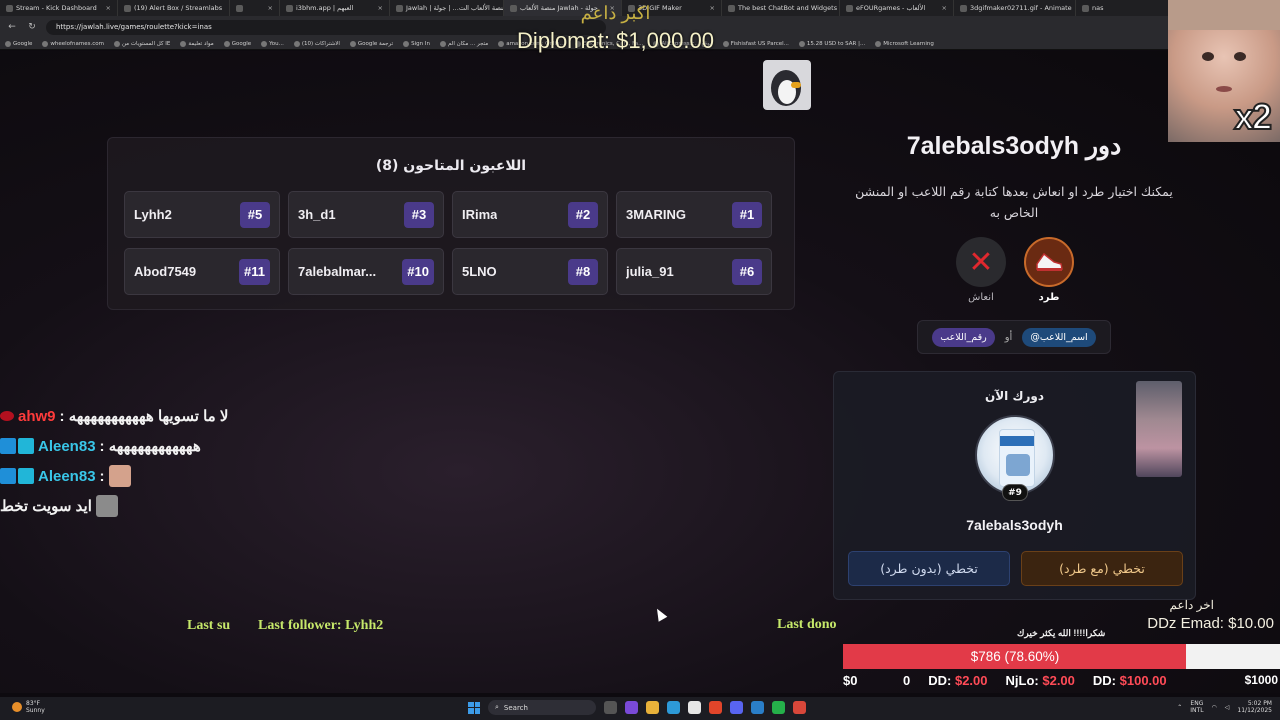 Image resolution: width=1280 pixels, height=720 pixels. What do you see at coordinates (32, 27) in the screenshot?
I see `reload-icon: ↻` at bounding box center [32, 27].